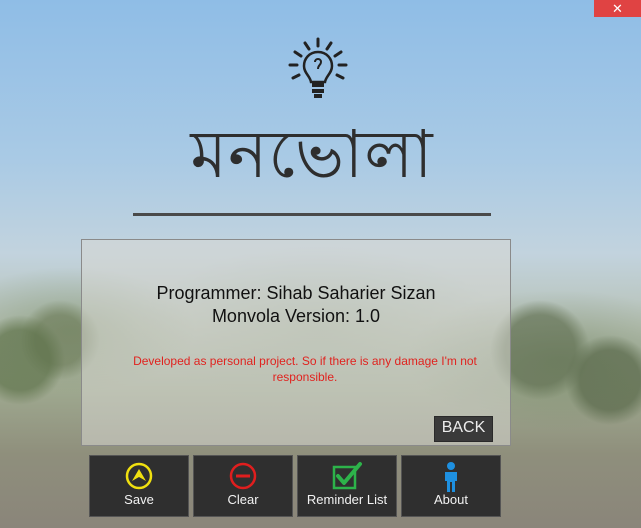 This screenshot has height=528, width=641. Describe the element at coordinates (451, 499) in the screenshot. I see `about-label: About` at that location.